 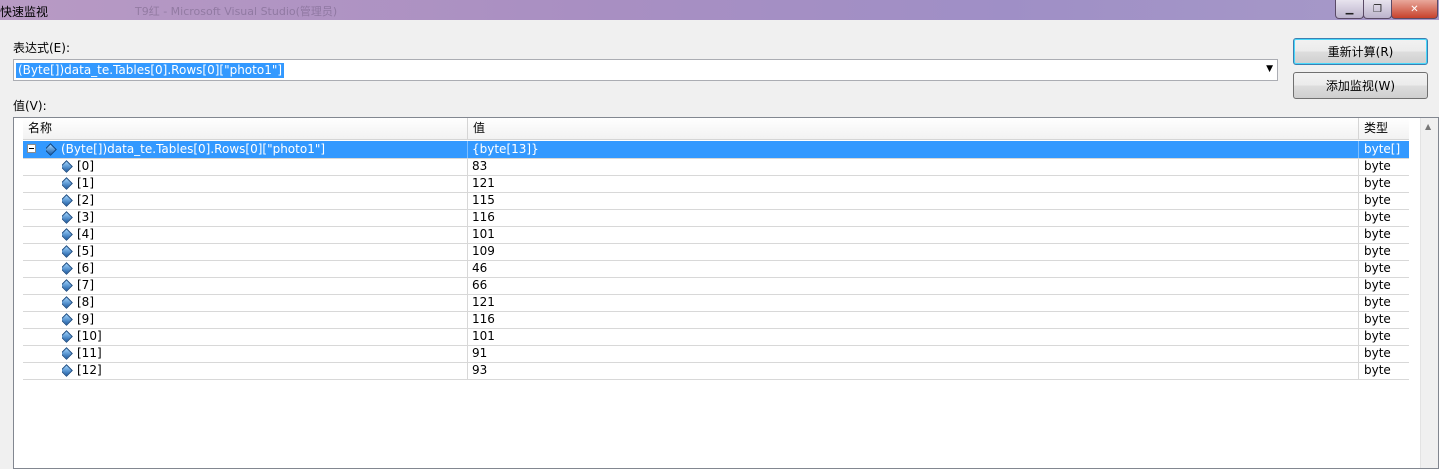 What do you see at coordinates (89, 370) in the screenshot?
I see `element-name: [12]` at bounding box center [89, 370].